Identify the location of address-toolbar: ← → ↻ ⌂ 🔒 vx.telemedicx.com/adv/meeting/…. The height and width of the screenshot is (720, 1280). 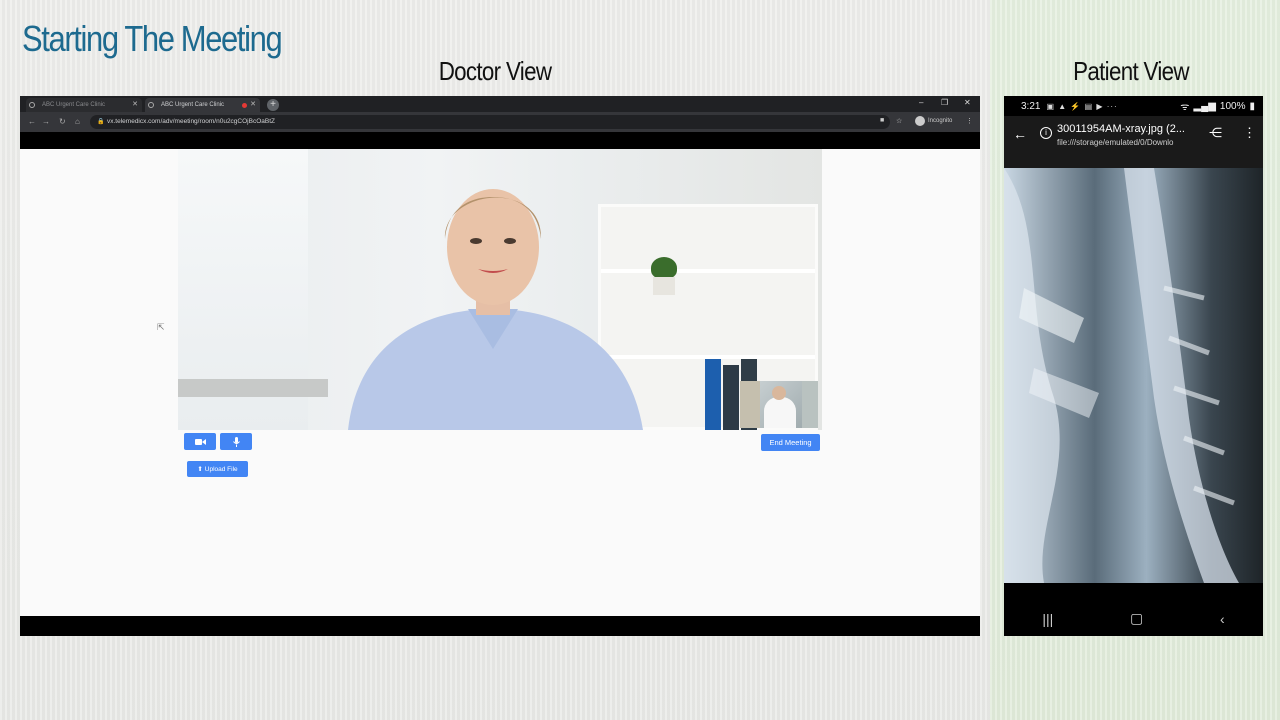
(500, 122).